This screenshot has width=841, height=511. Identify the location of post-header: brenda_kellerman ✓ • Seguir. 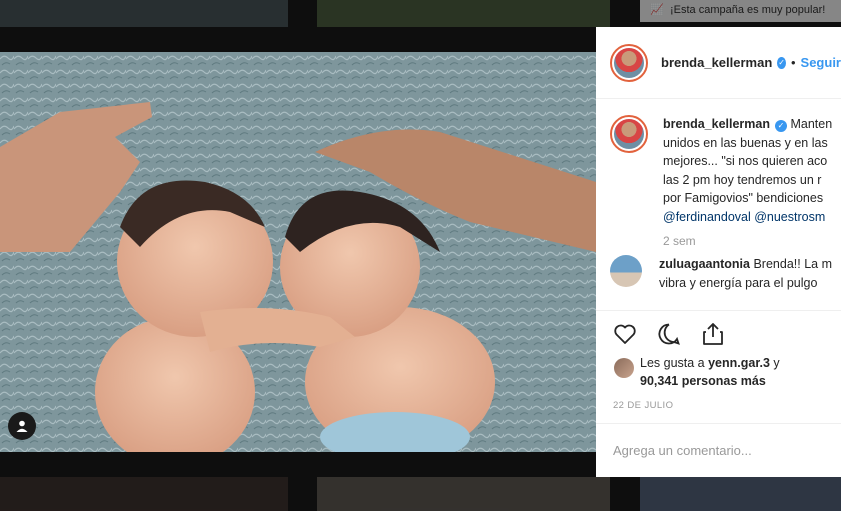
(718, 63).